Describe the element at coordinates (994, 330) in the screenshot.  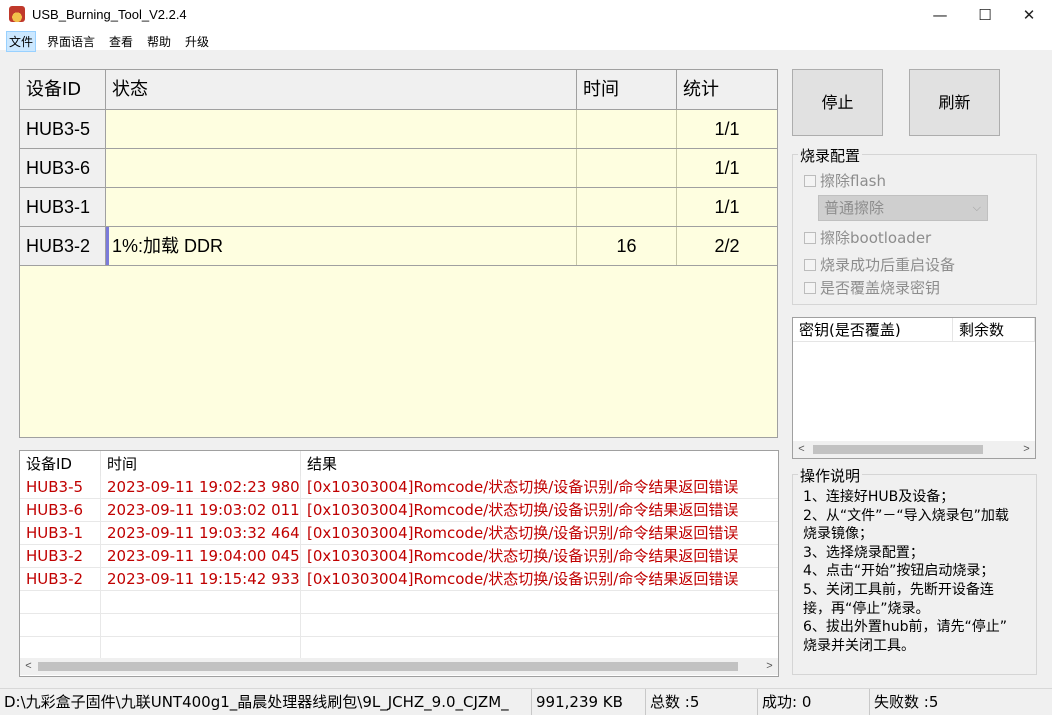
I see `col-remaining: 剩余数` at that location.